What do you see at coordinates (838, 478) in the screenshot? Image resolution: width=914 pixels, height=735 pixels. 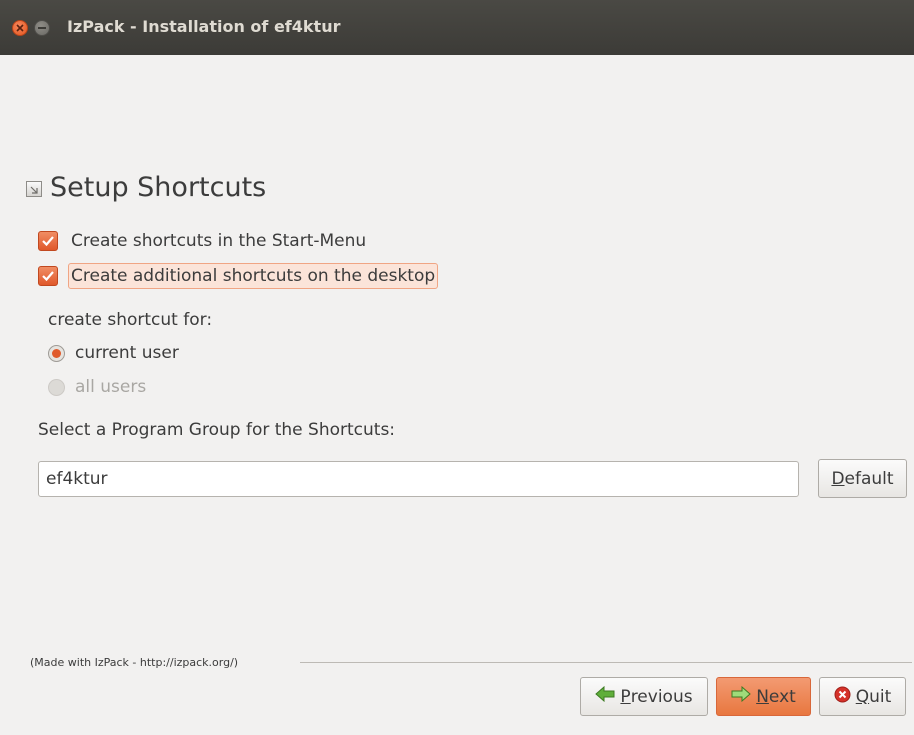 I see `default-button-mnemonic: D` at bounding box center [838, 478].